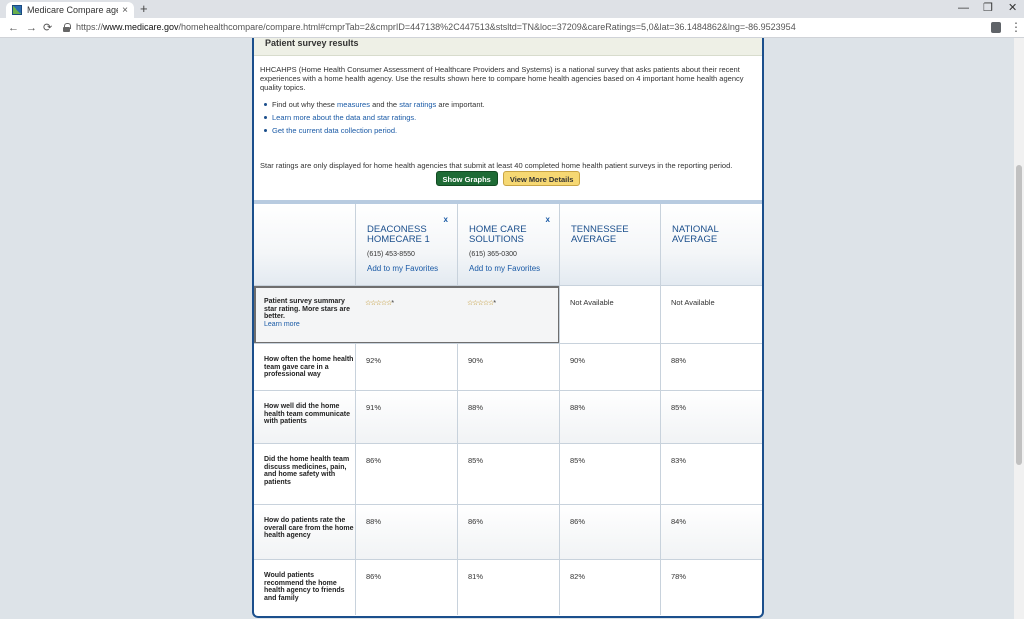 This screenshot has width=1024, height=619. Describe the element at coordinates (47, 28) in the screenshot. I see `reload-icon: ⟳` at that location.